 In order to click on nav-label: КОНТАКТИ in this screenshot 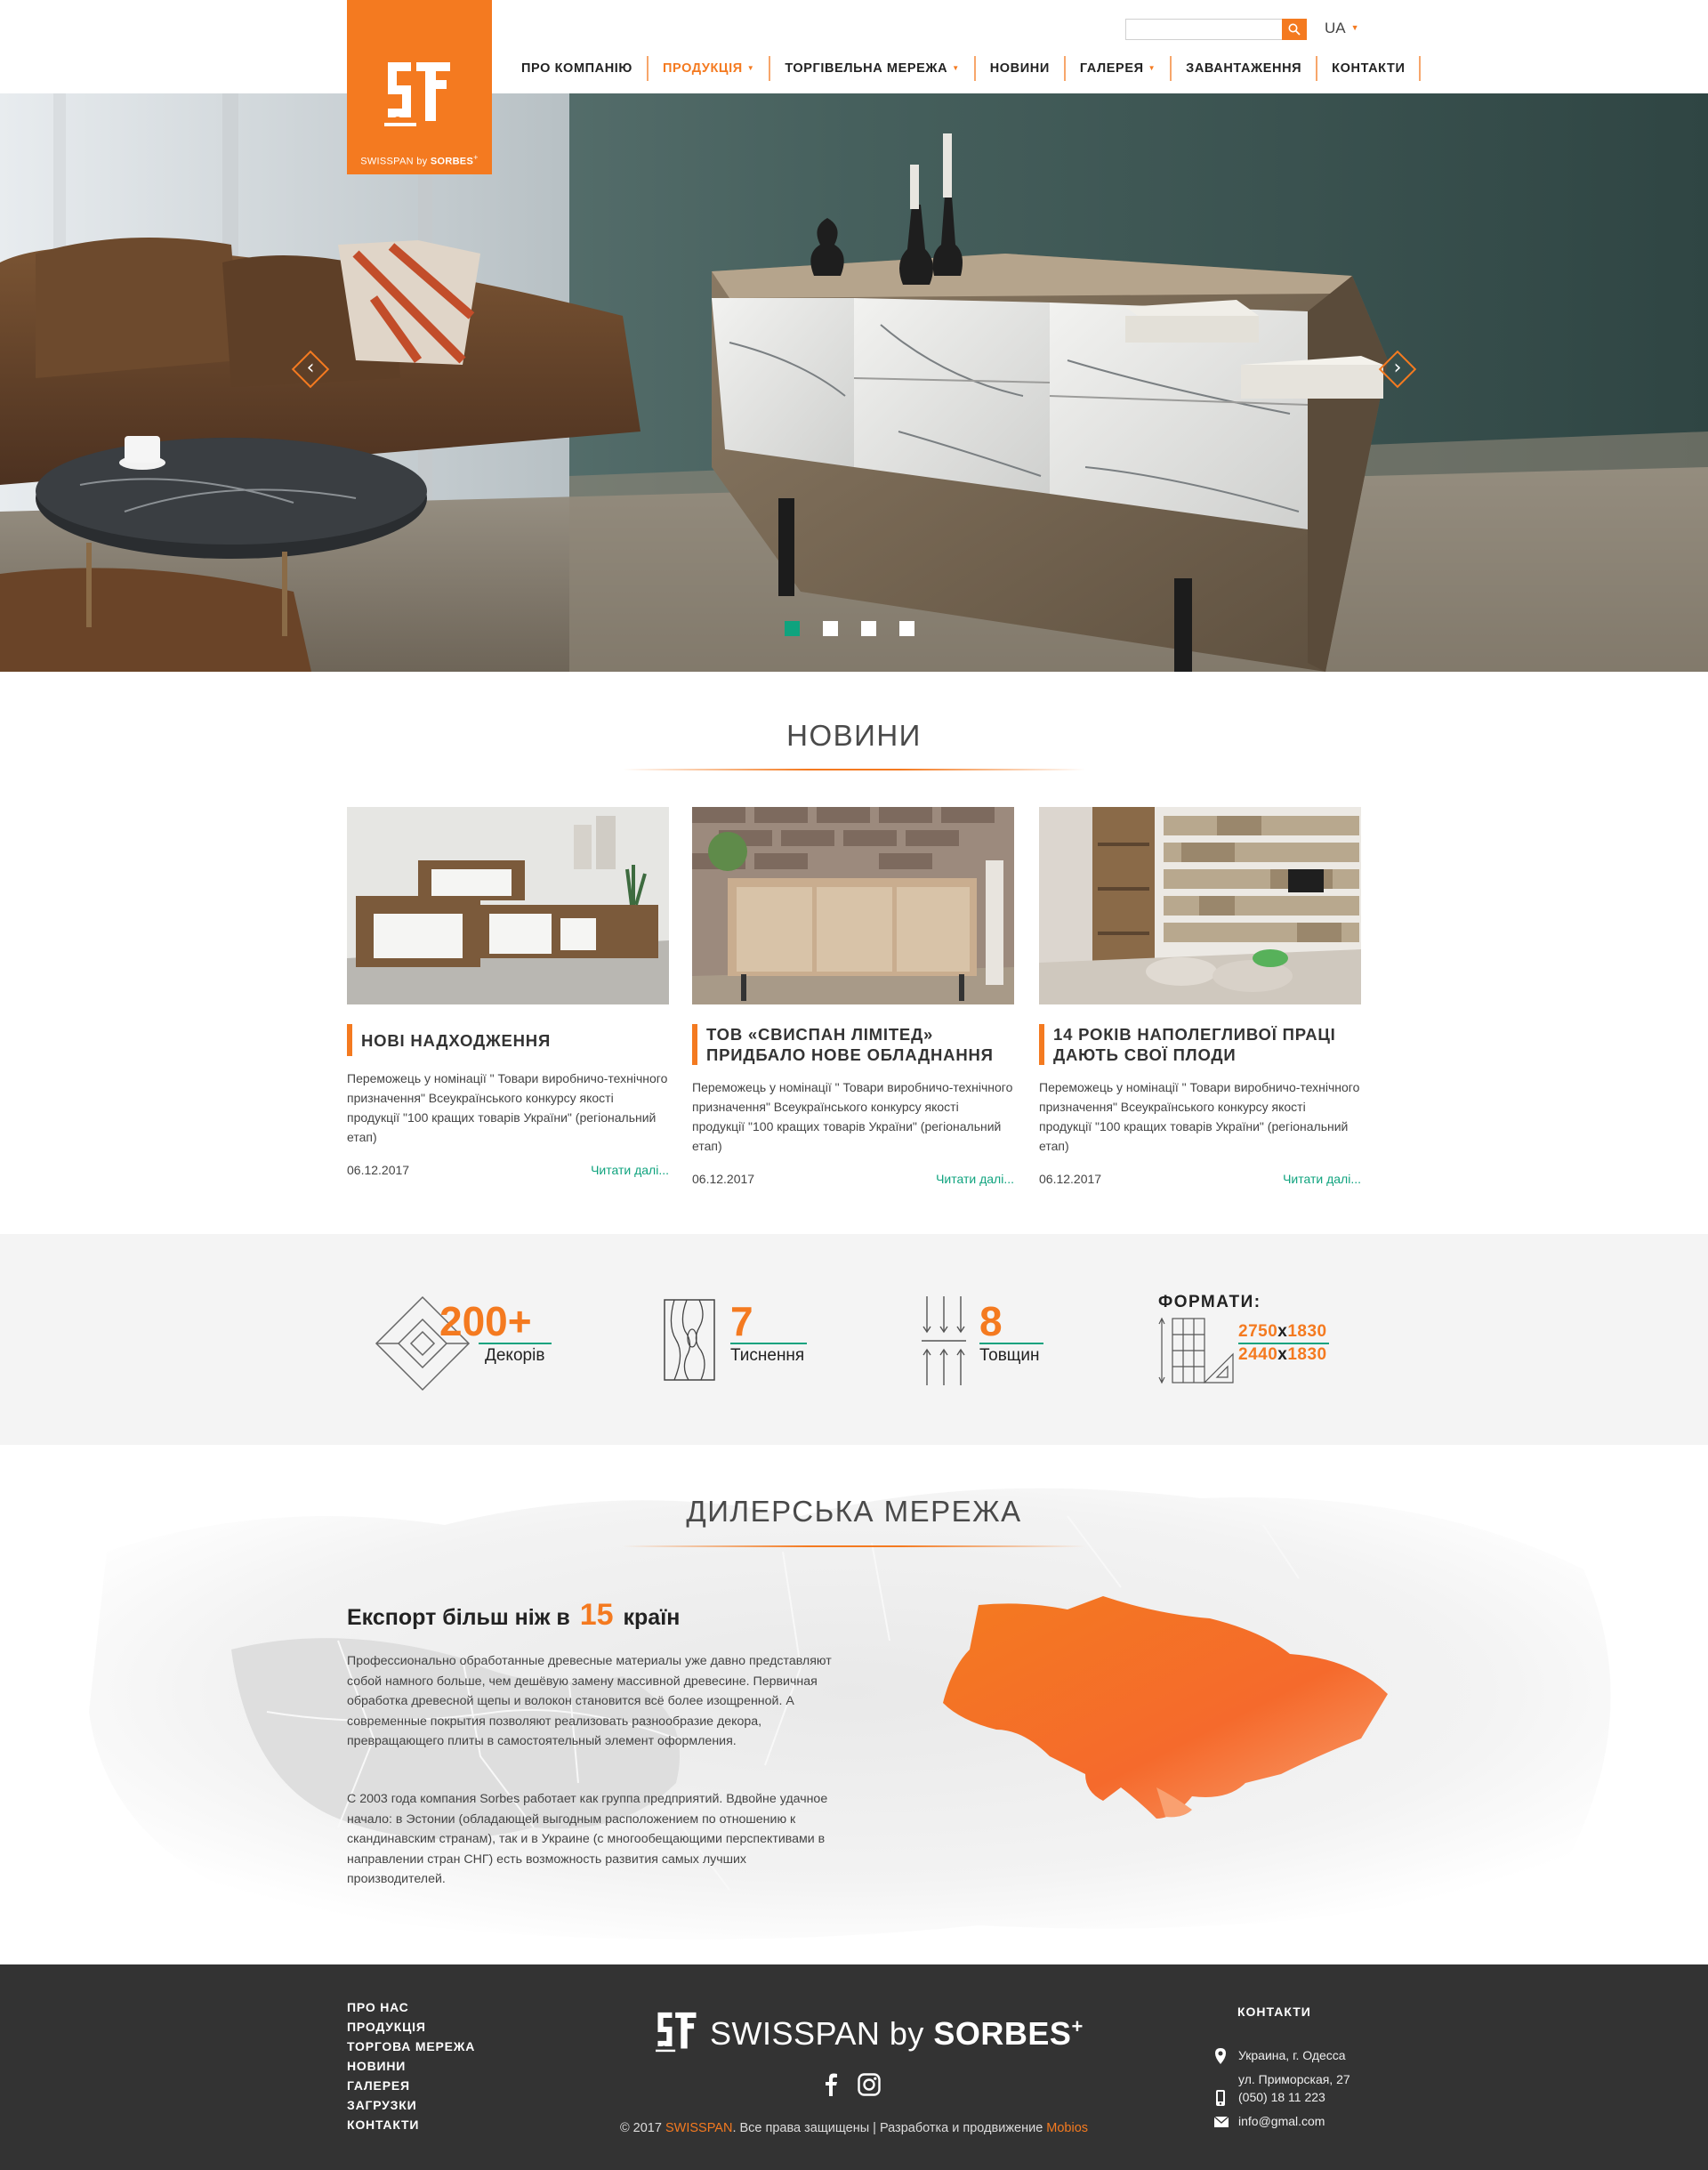, I will do `click(1369, 68)`.